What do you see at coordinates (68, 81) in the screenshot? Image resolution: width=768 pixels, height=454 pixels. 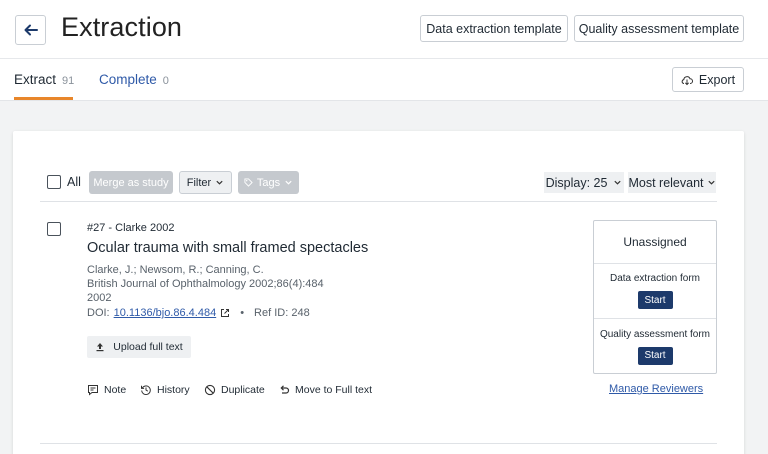 I see `tab-extract-count: 91` at bounding box center [68, 81].